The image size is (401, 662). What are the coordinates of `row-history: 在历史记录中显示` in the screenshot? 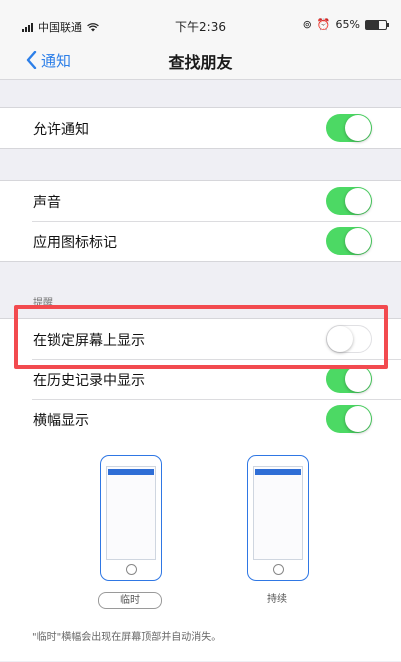 It's located at (200, 379).